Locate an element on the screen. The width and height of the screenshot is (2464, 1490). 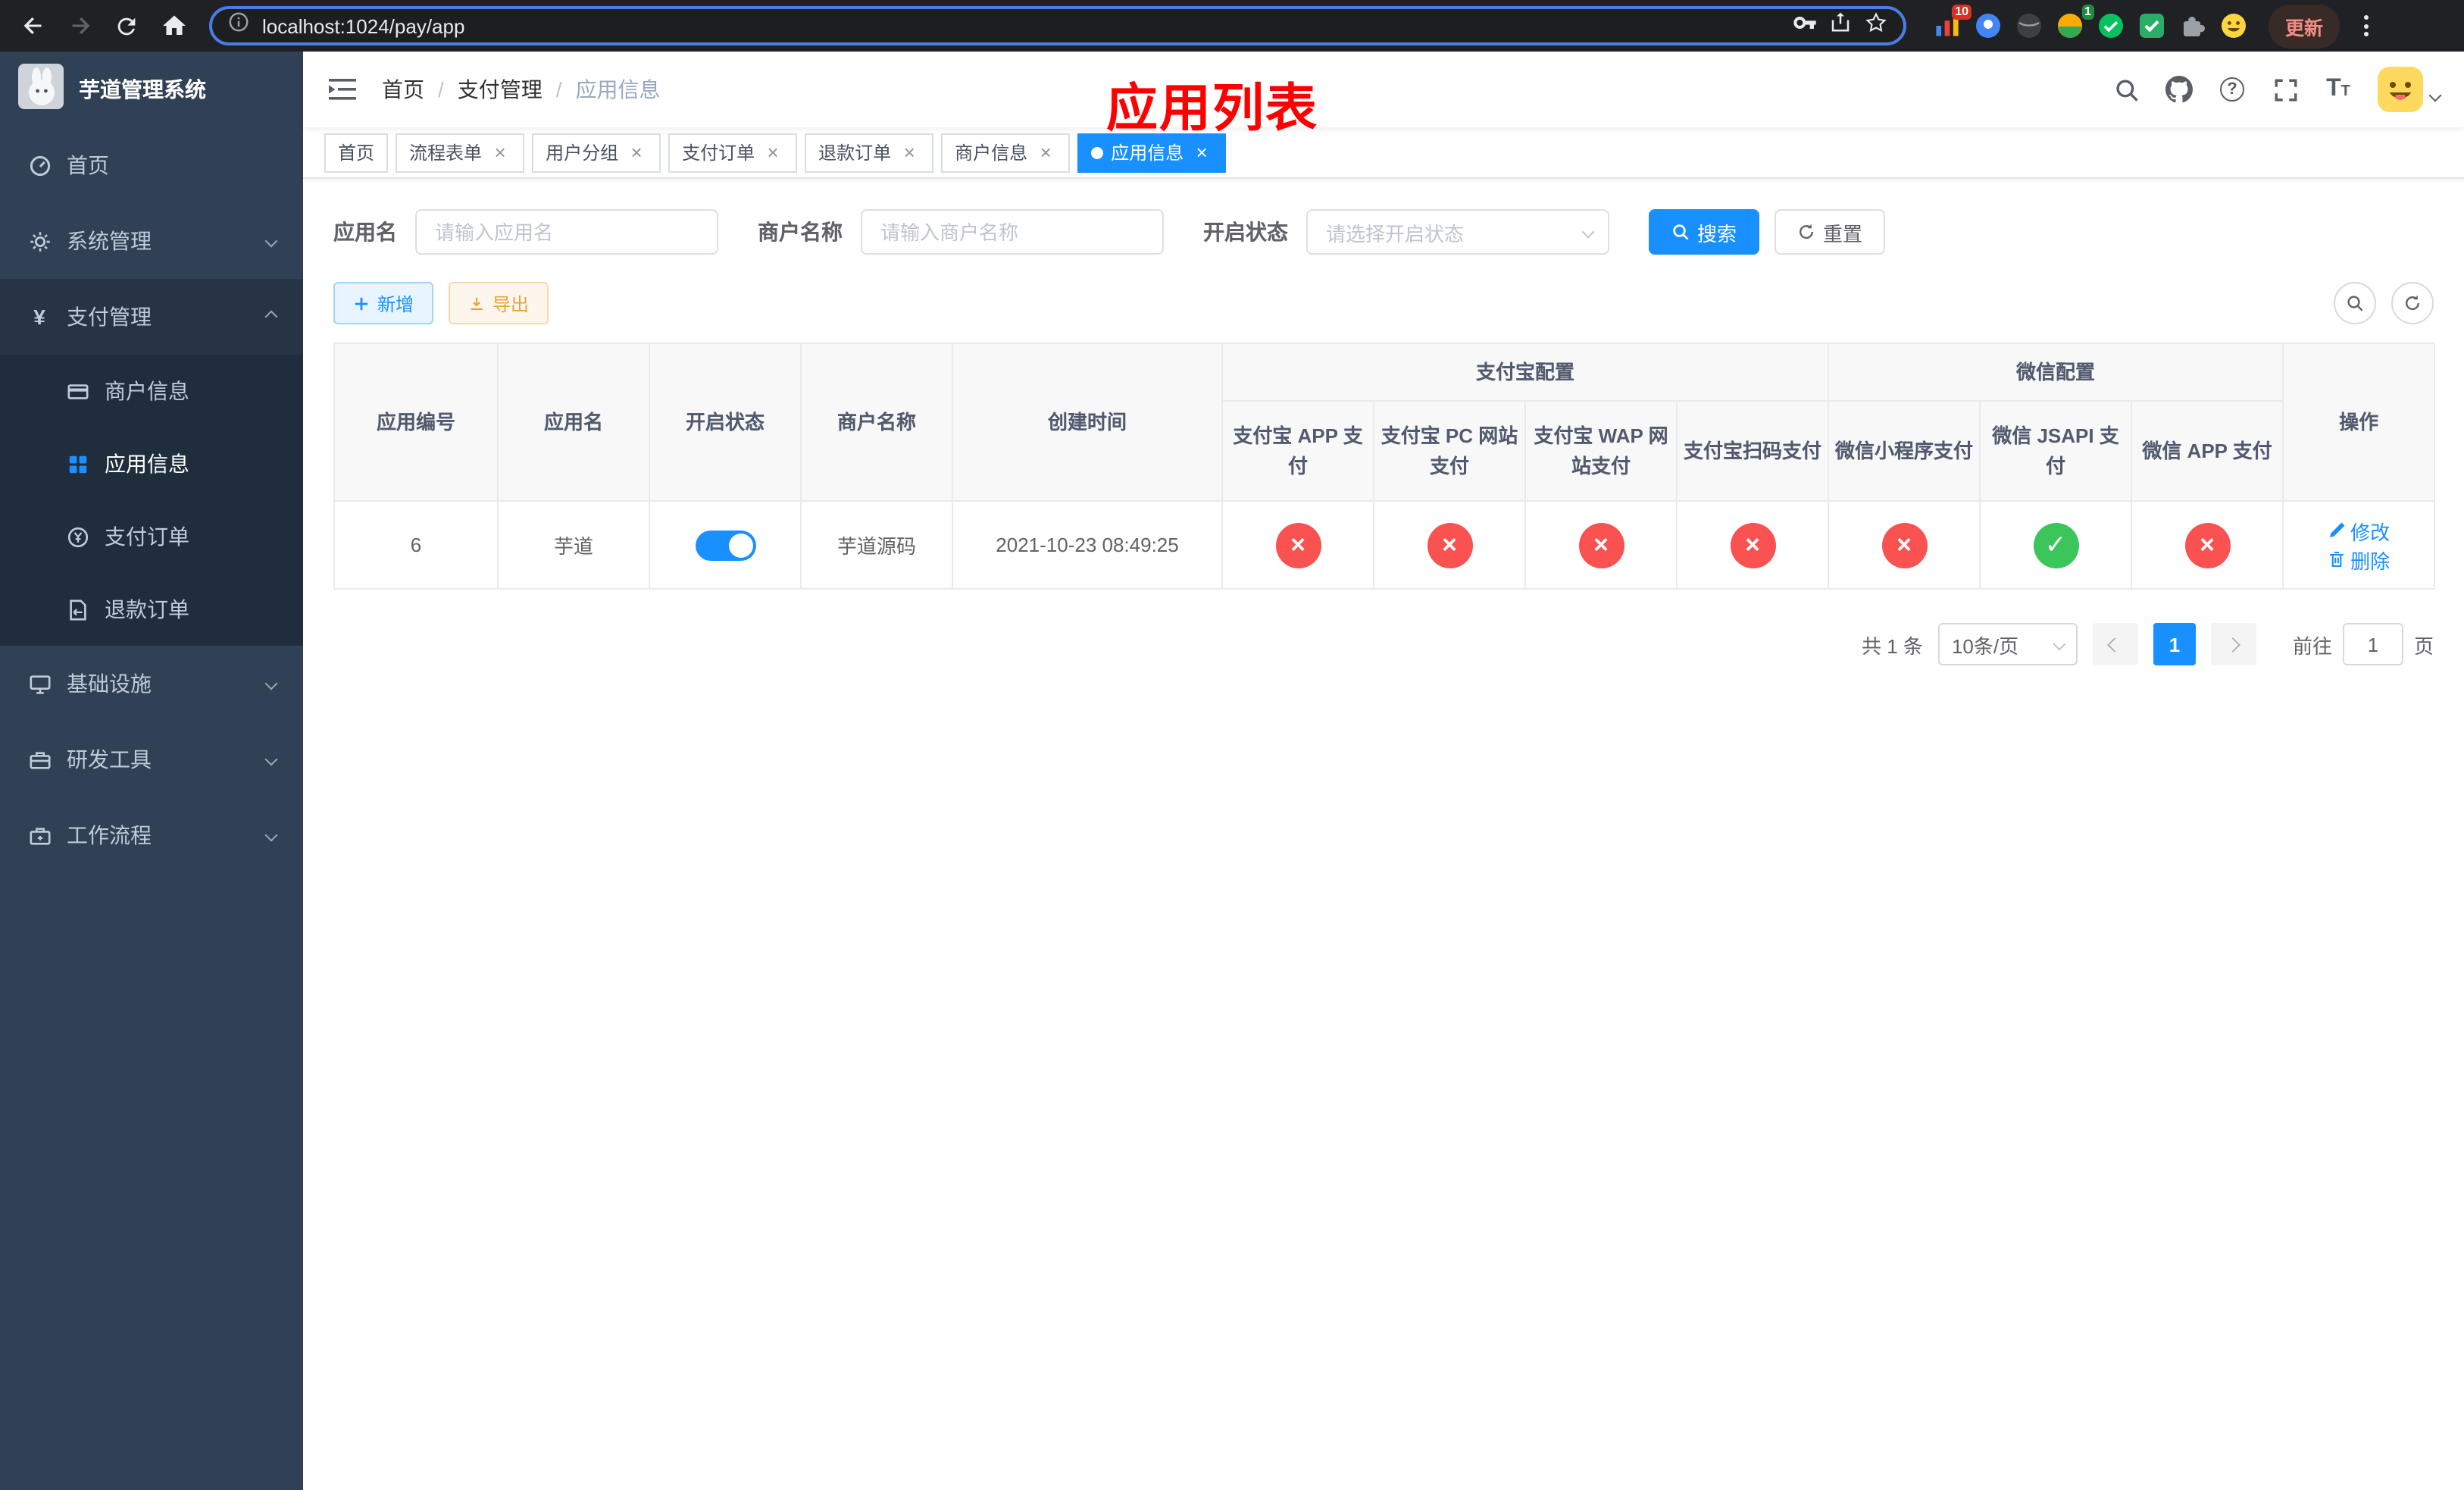
back-icon is located at coordinates (32, 26).